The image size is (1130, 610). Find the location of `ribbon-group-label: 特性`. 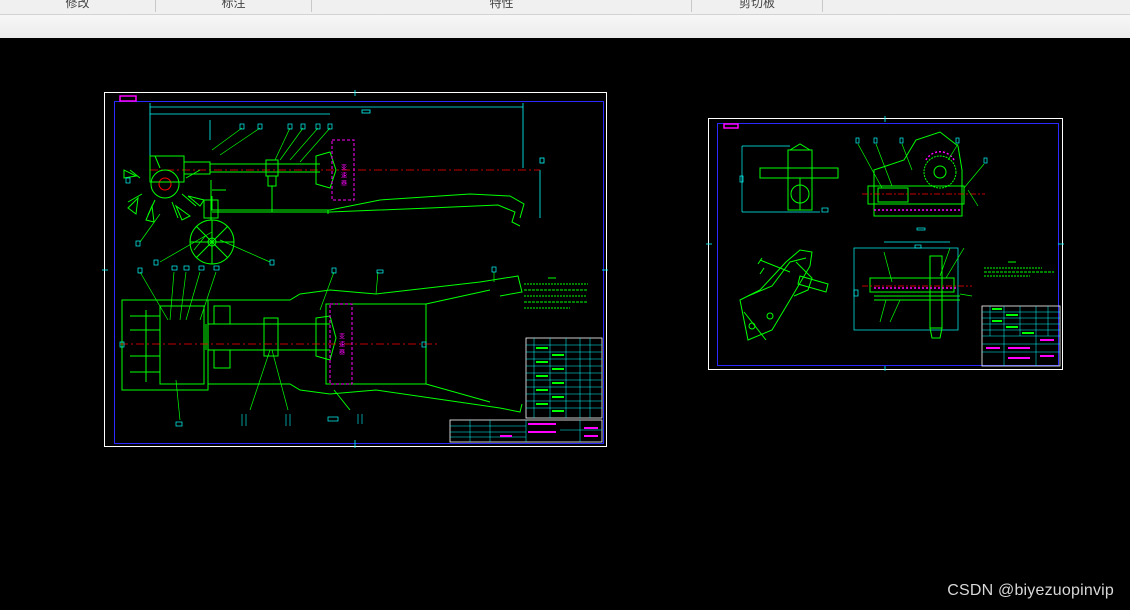

ribbon-group-label: 特性 is located at coordinates (501, 5).